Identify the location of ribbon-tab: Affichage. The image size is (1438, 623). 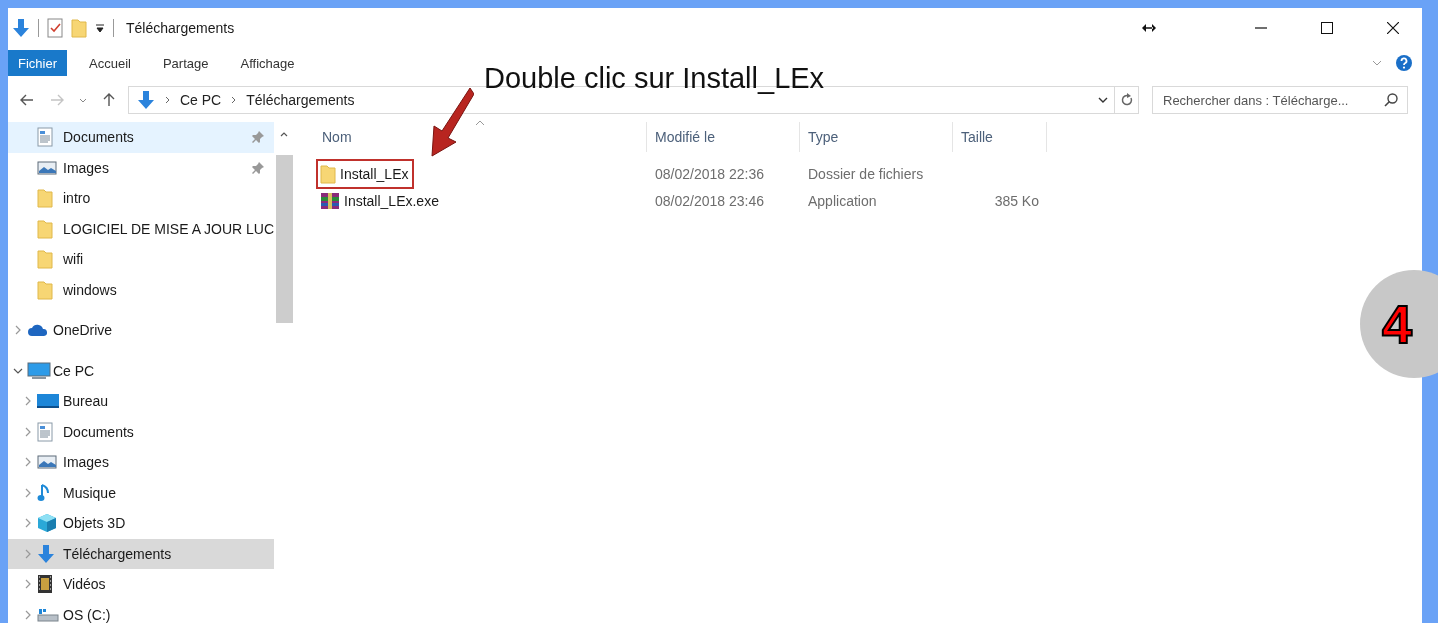
(267, 63).